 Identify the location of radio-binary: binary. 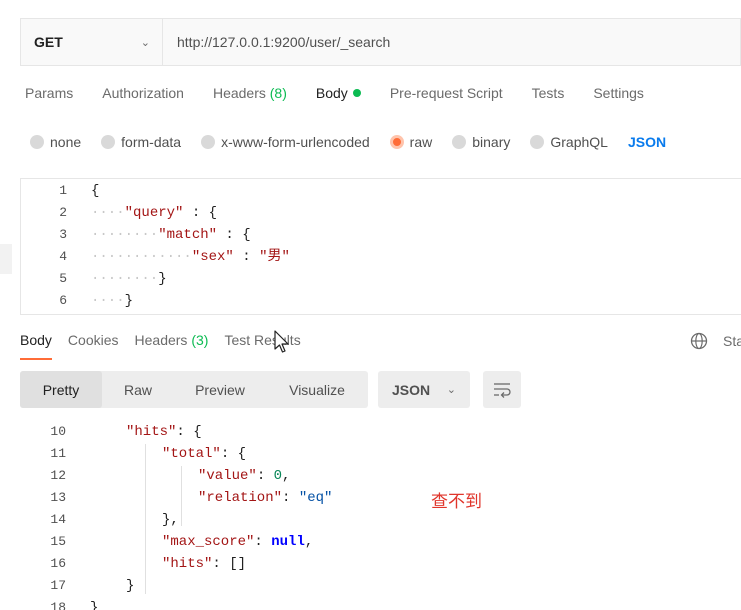
(481, 142).